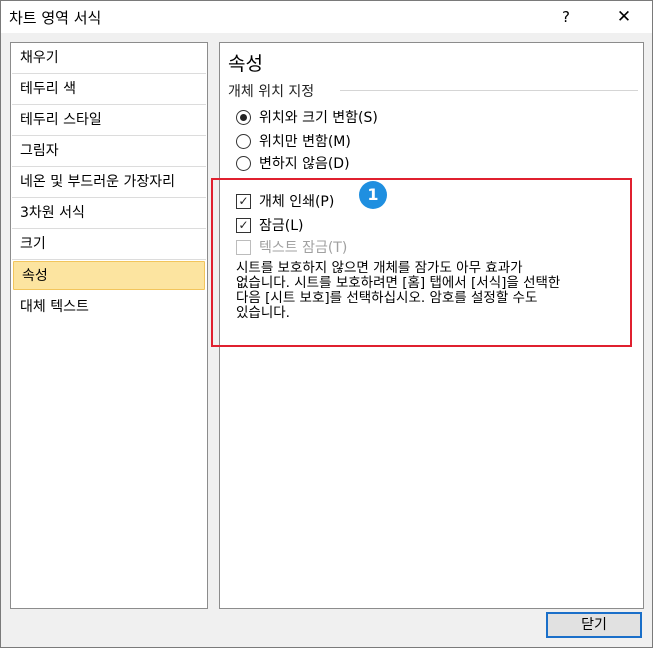 Image resolution: width=653 pixels, height=648 pixels. What do you see at coordinates (109, 58) in the screenshot?
I see `nav-item-fill: 채우기` at bounding box center [109, 58].